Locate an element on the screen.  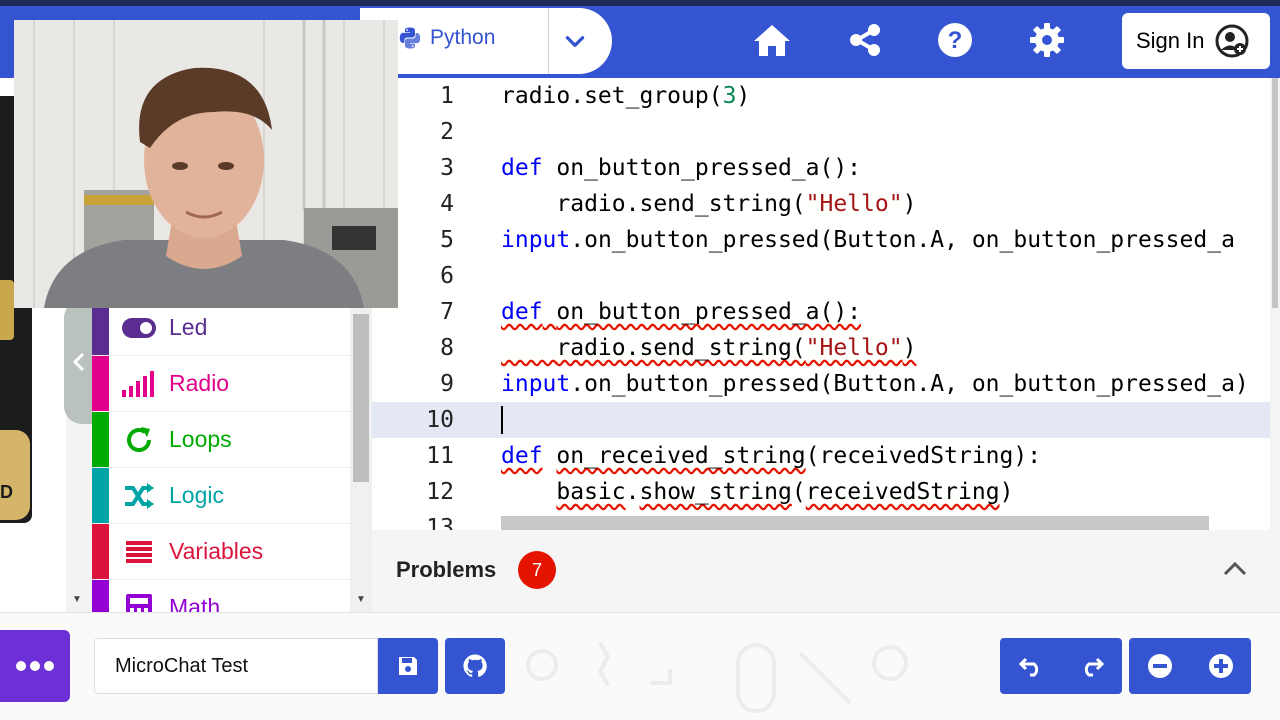
problems-count-badge: 7 is located at coordinates (537, 570).